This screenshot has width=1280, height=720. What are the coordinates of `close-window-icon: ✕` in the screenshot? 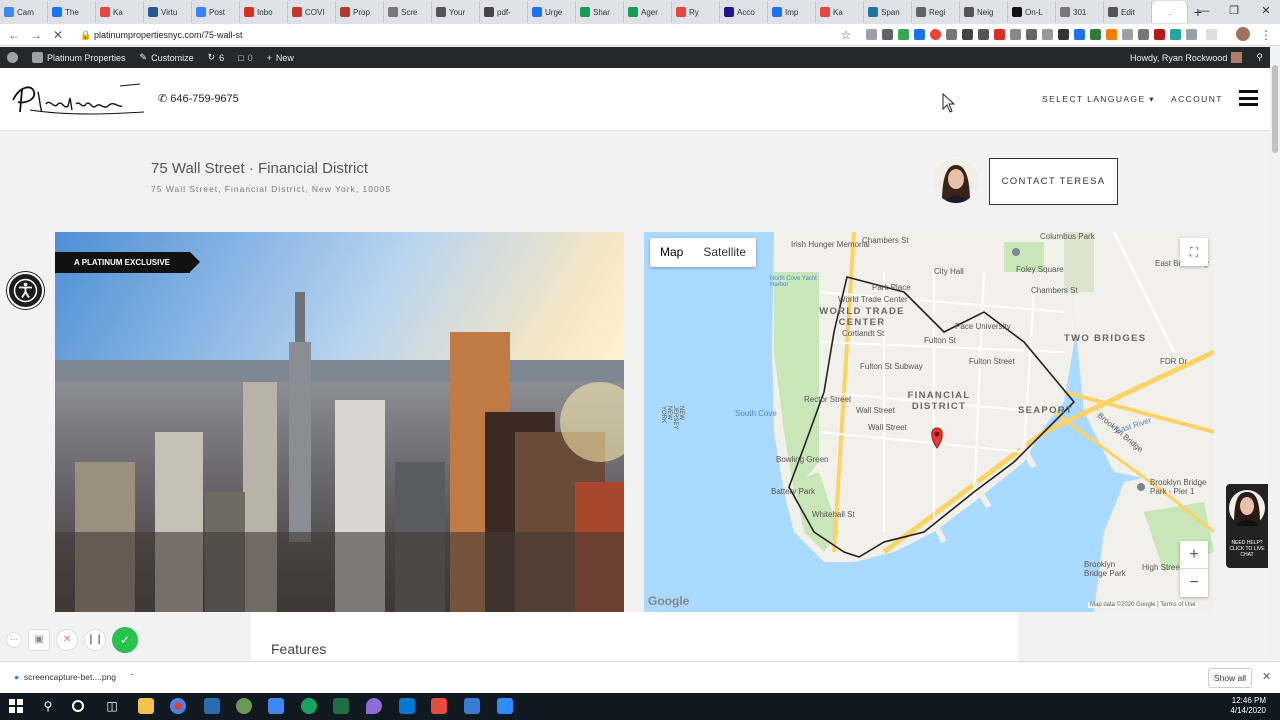 It's located at (1265, 12).